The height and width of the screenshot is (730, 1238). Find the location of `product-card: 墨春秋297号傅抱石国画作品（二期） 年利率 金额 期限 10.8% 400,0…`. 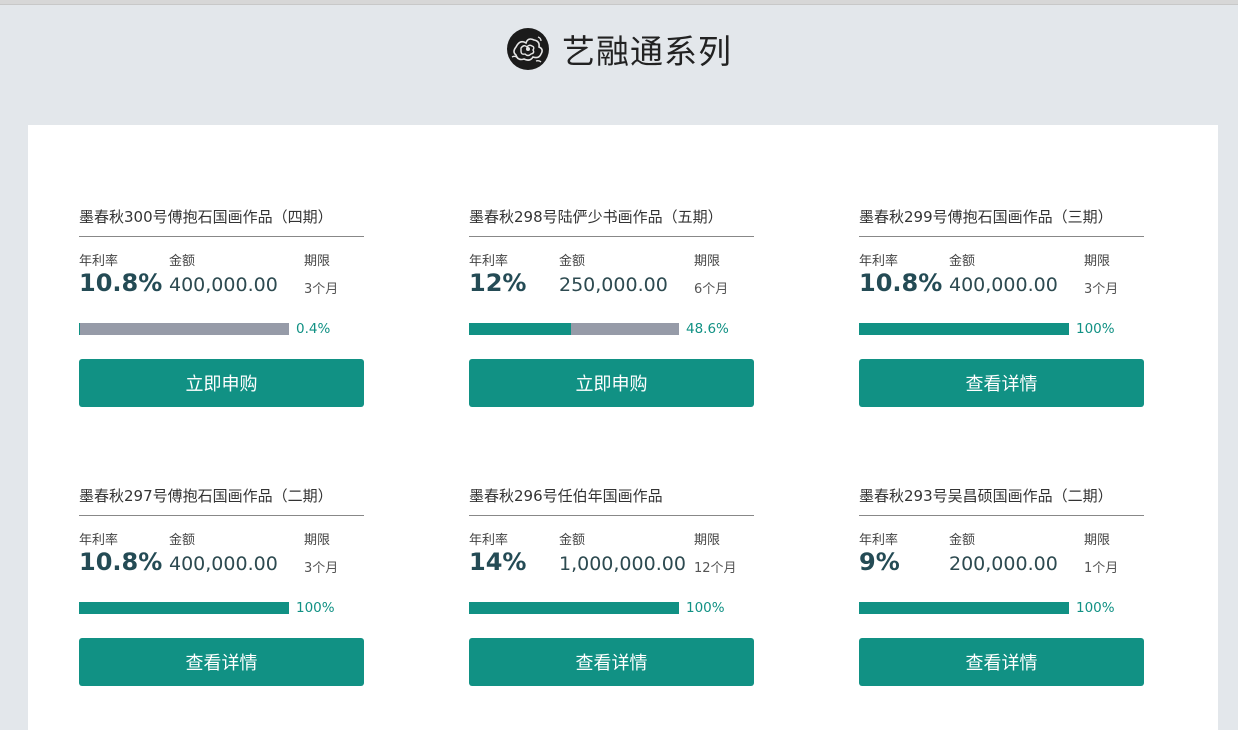

product-card: 墨春秋297号傅抱石国画作品（二期） 年利率 金额 期限 10.8% 400,0… is located at coordinates (221, 604).